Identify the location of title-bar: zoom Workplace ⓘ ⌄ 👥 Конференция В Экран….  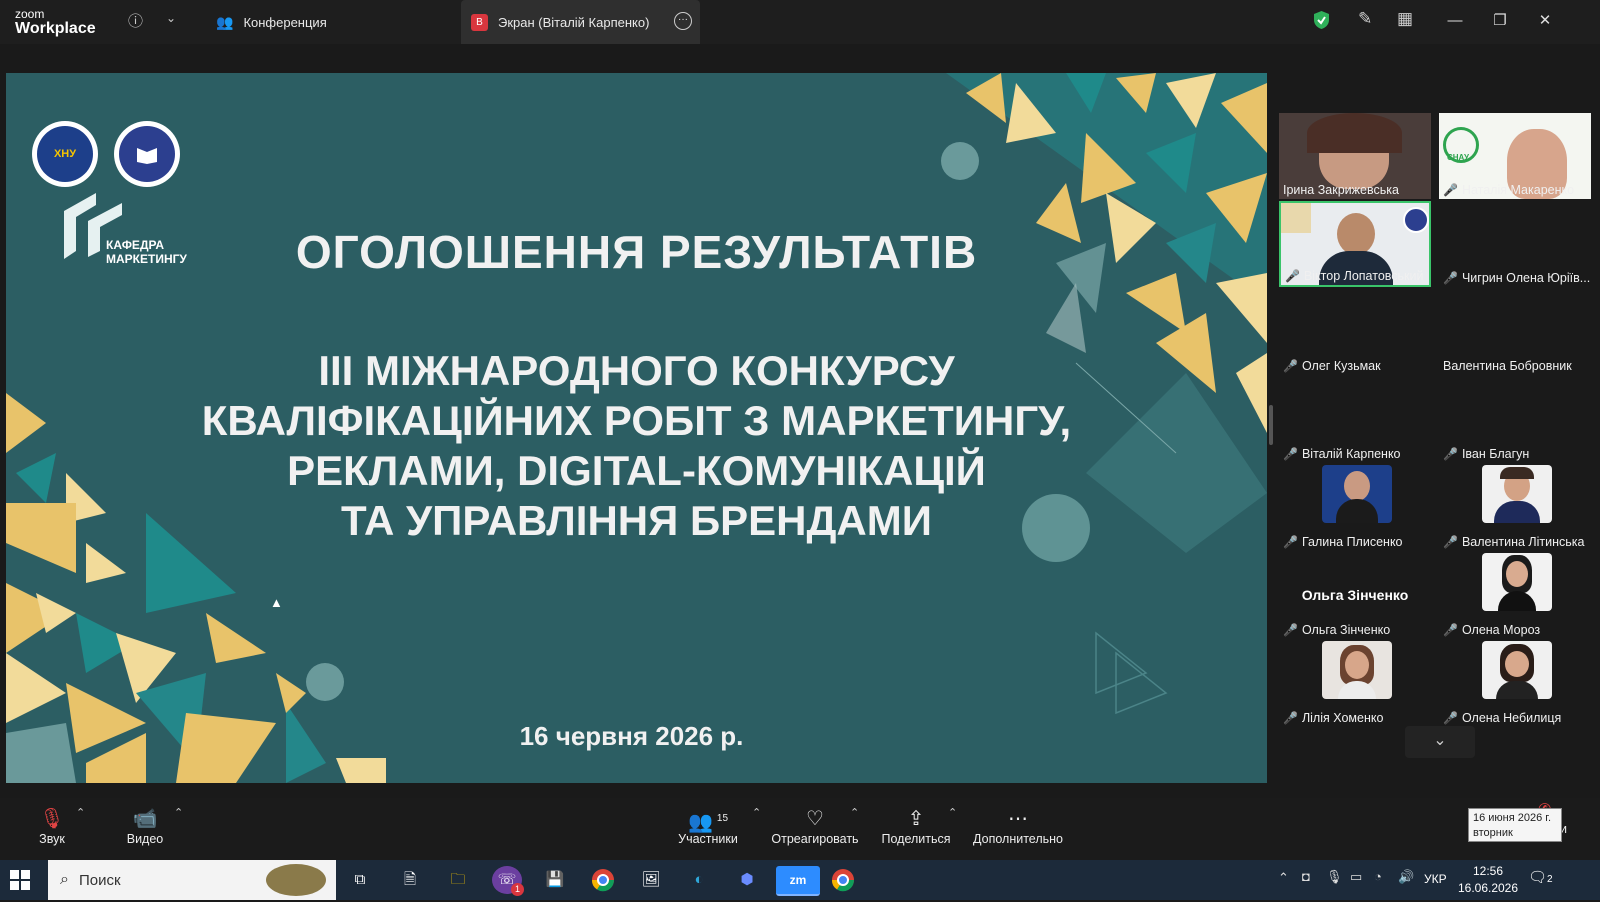
(800, 22).